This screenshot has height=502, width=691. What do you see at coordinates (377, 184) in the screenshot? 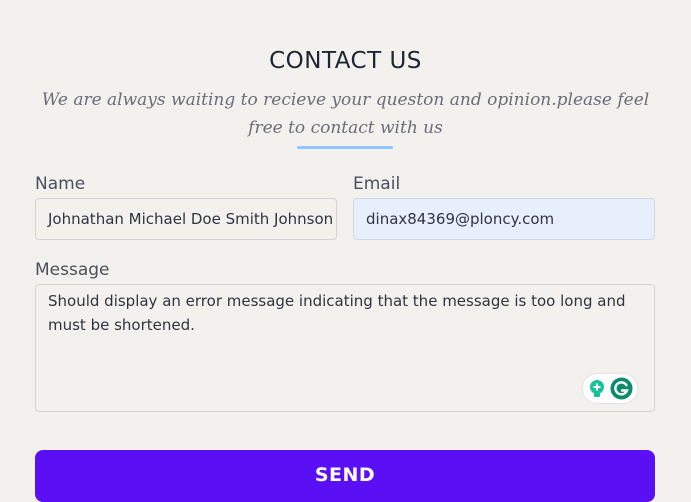
I see `email-label: Email` at bounding box center [377, 184].